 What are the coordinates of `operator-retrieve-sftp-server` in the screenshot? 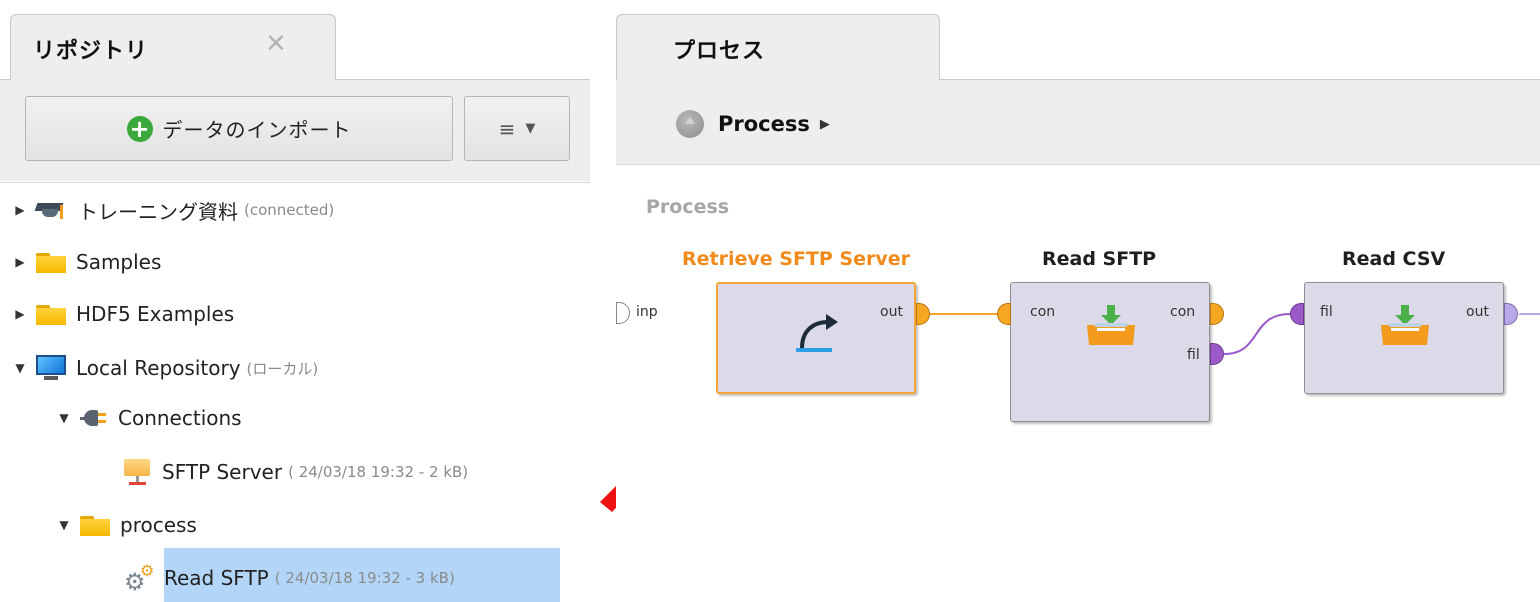 It's located at (816, 338).